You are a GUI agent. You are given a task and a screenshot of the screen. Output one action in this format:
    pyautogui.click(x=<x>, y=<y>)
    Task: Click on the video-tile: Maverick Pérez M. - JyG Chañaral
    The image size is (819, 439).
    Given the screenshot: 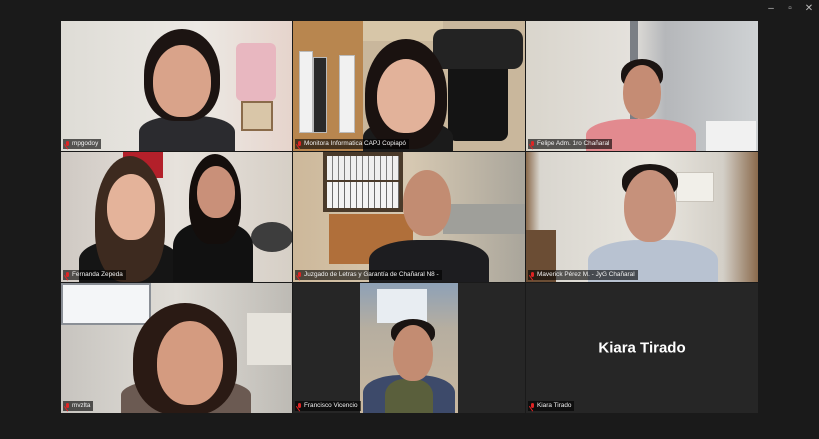 What is the action you would take?
    pyautogui.click(x=642, y=217)
    